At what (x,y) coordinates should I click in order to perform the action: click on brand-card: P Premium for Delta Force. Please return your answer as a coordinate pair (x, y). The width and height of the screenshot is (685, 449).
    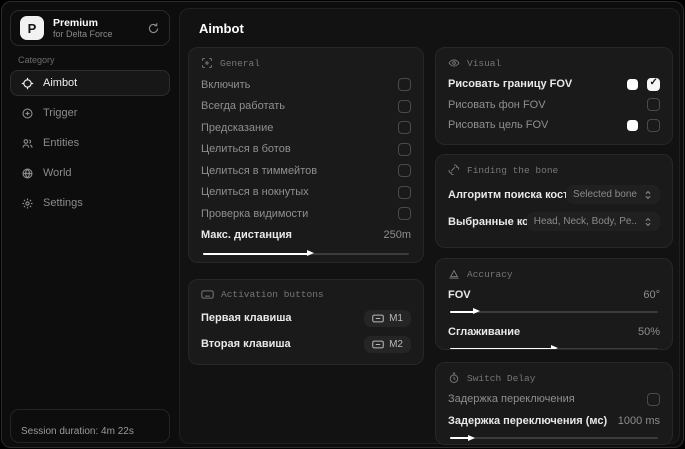
    Looking at the image, I should click on (90, 28).